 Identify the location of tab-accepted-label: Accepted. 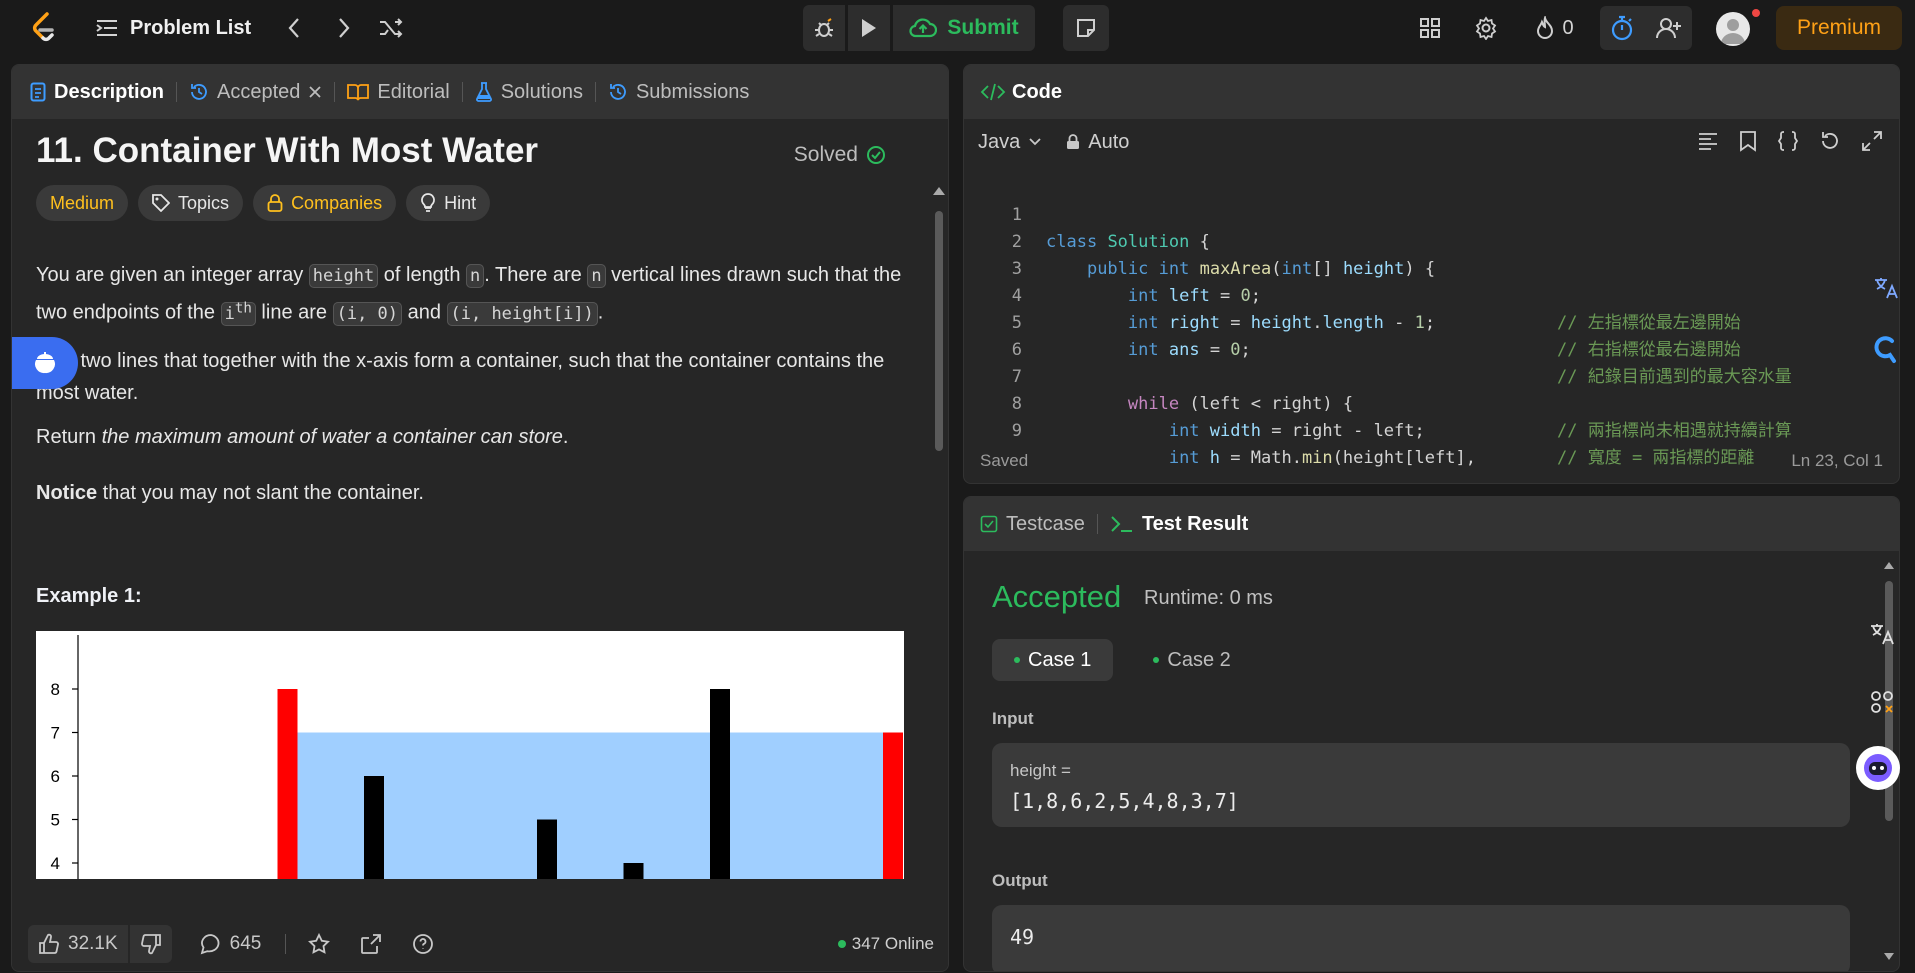
(259, 91).